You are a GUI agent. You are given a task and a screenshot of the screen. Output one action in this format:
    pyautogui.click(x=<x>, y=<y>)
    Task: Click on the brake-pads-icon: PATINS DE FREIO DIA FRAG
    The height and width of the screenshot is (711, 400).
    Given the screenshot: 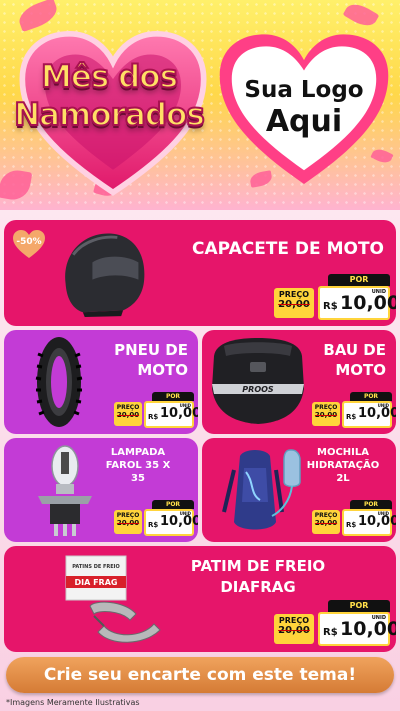 What is the action you would take?
    pyautogui.click(x=113, y=599)
    